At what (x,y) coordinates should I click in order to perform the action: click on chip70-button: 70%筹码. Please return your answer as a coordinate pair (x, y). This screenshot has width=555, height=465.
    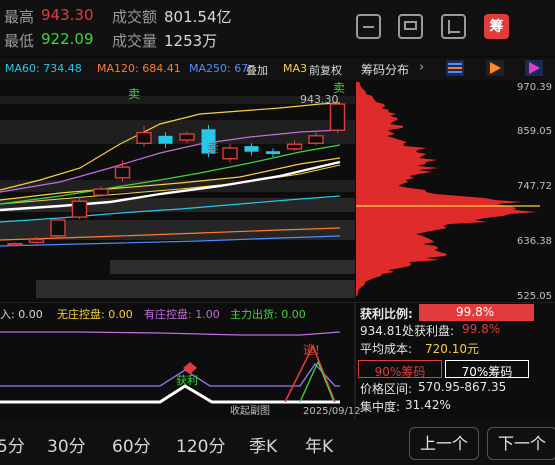
    Looking at the image, I should click on (487, 369).